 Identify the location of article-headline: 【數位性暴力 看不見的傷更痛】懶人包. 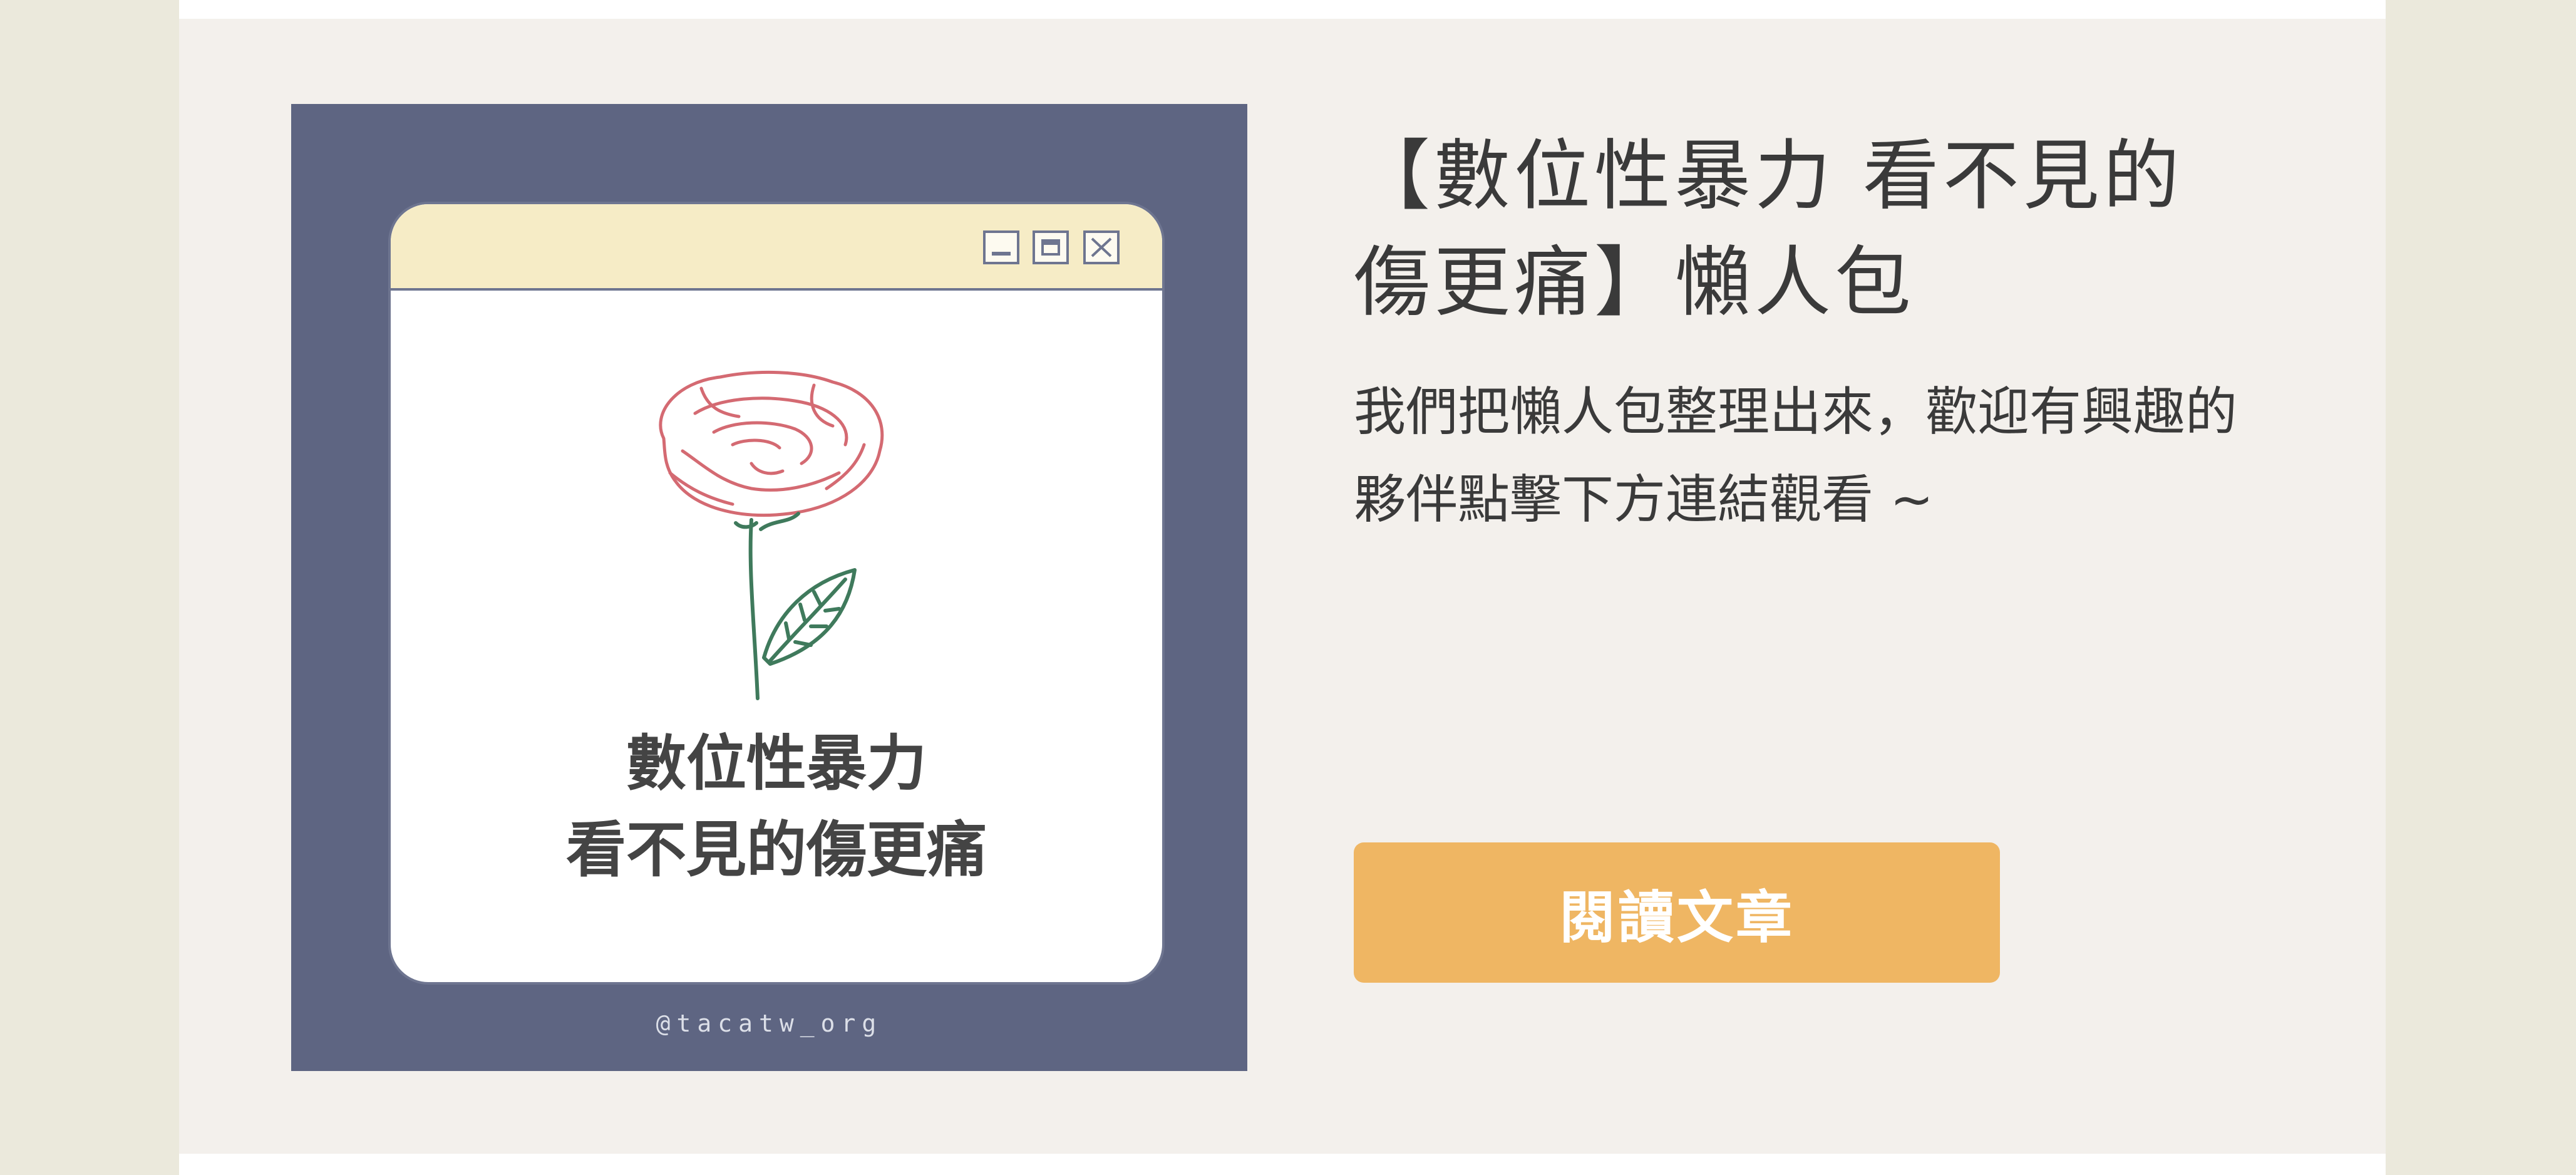
(1808, 229).